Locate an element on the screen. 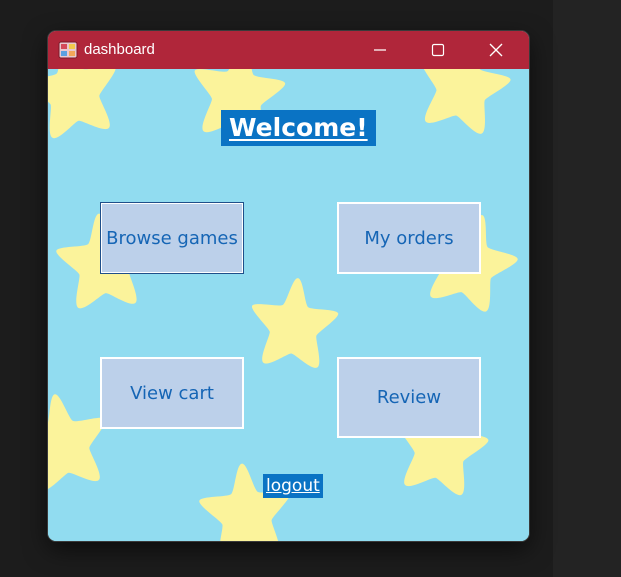 The height and width of the screenshot is (577, 621). background-panel is located at coordinates (587, 288).